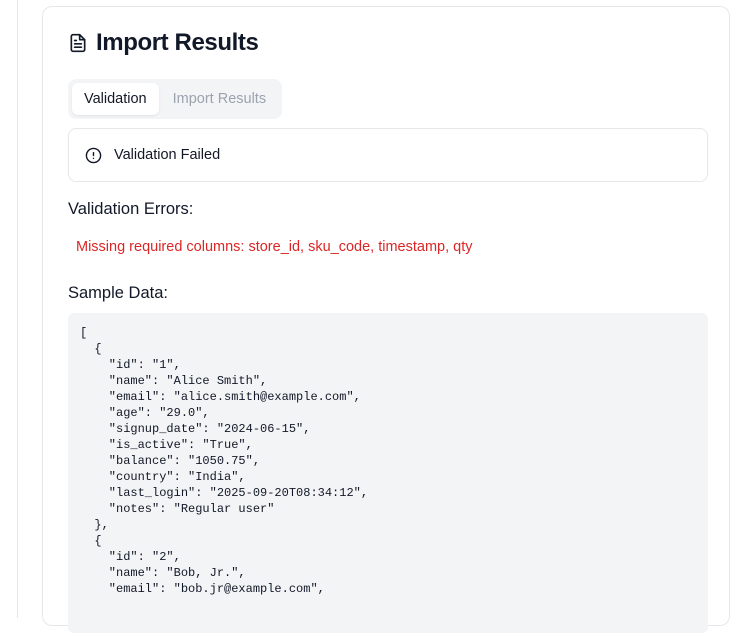 This screenshot has height=633, width=756. I want to click on file-text-icon, so click(78, 43).